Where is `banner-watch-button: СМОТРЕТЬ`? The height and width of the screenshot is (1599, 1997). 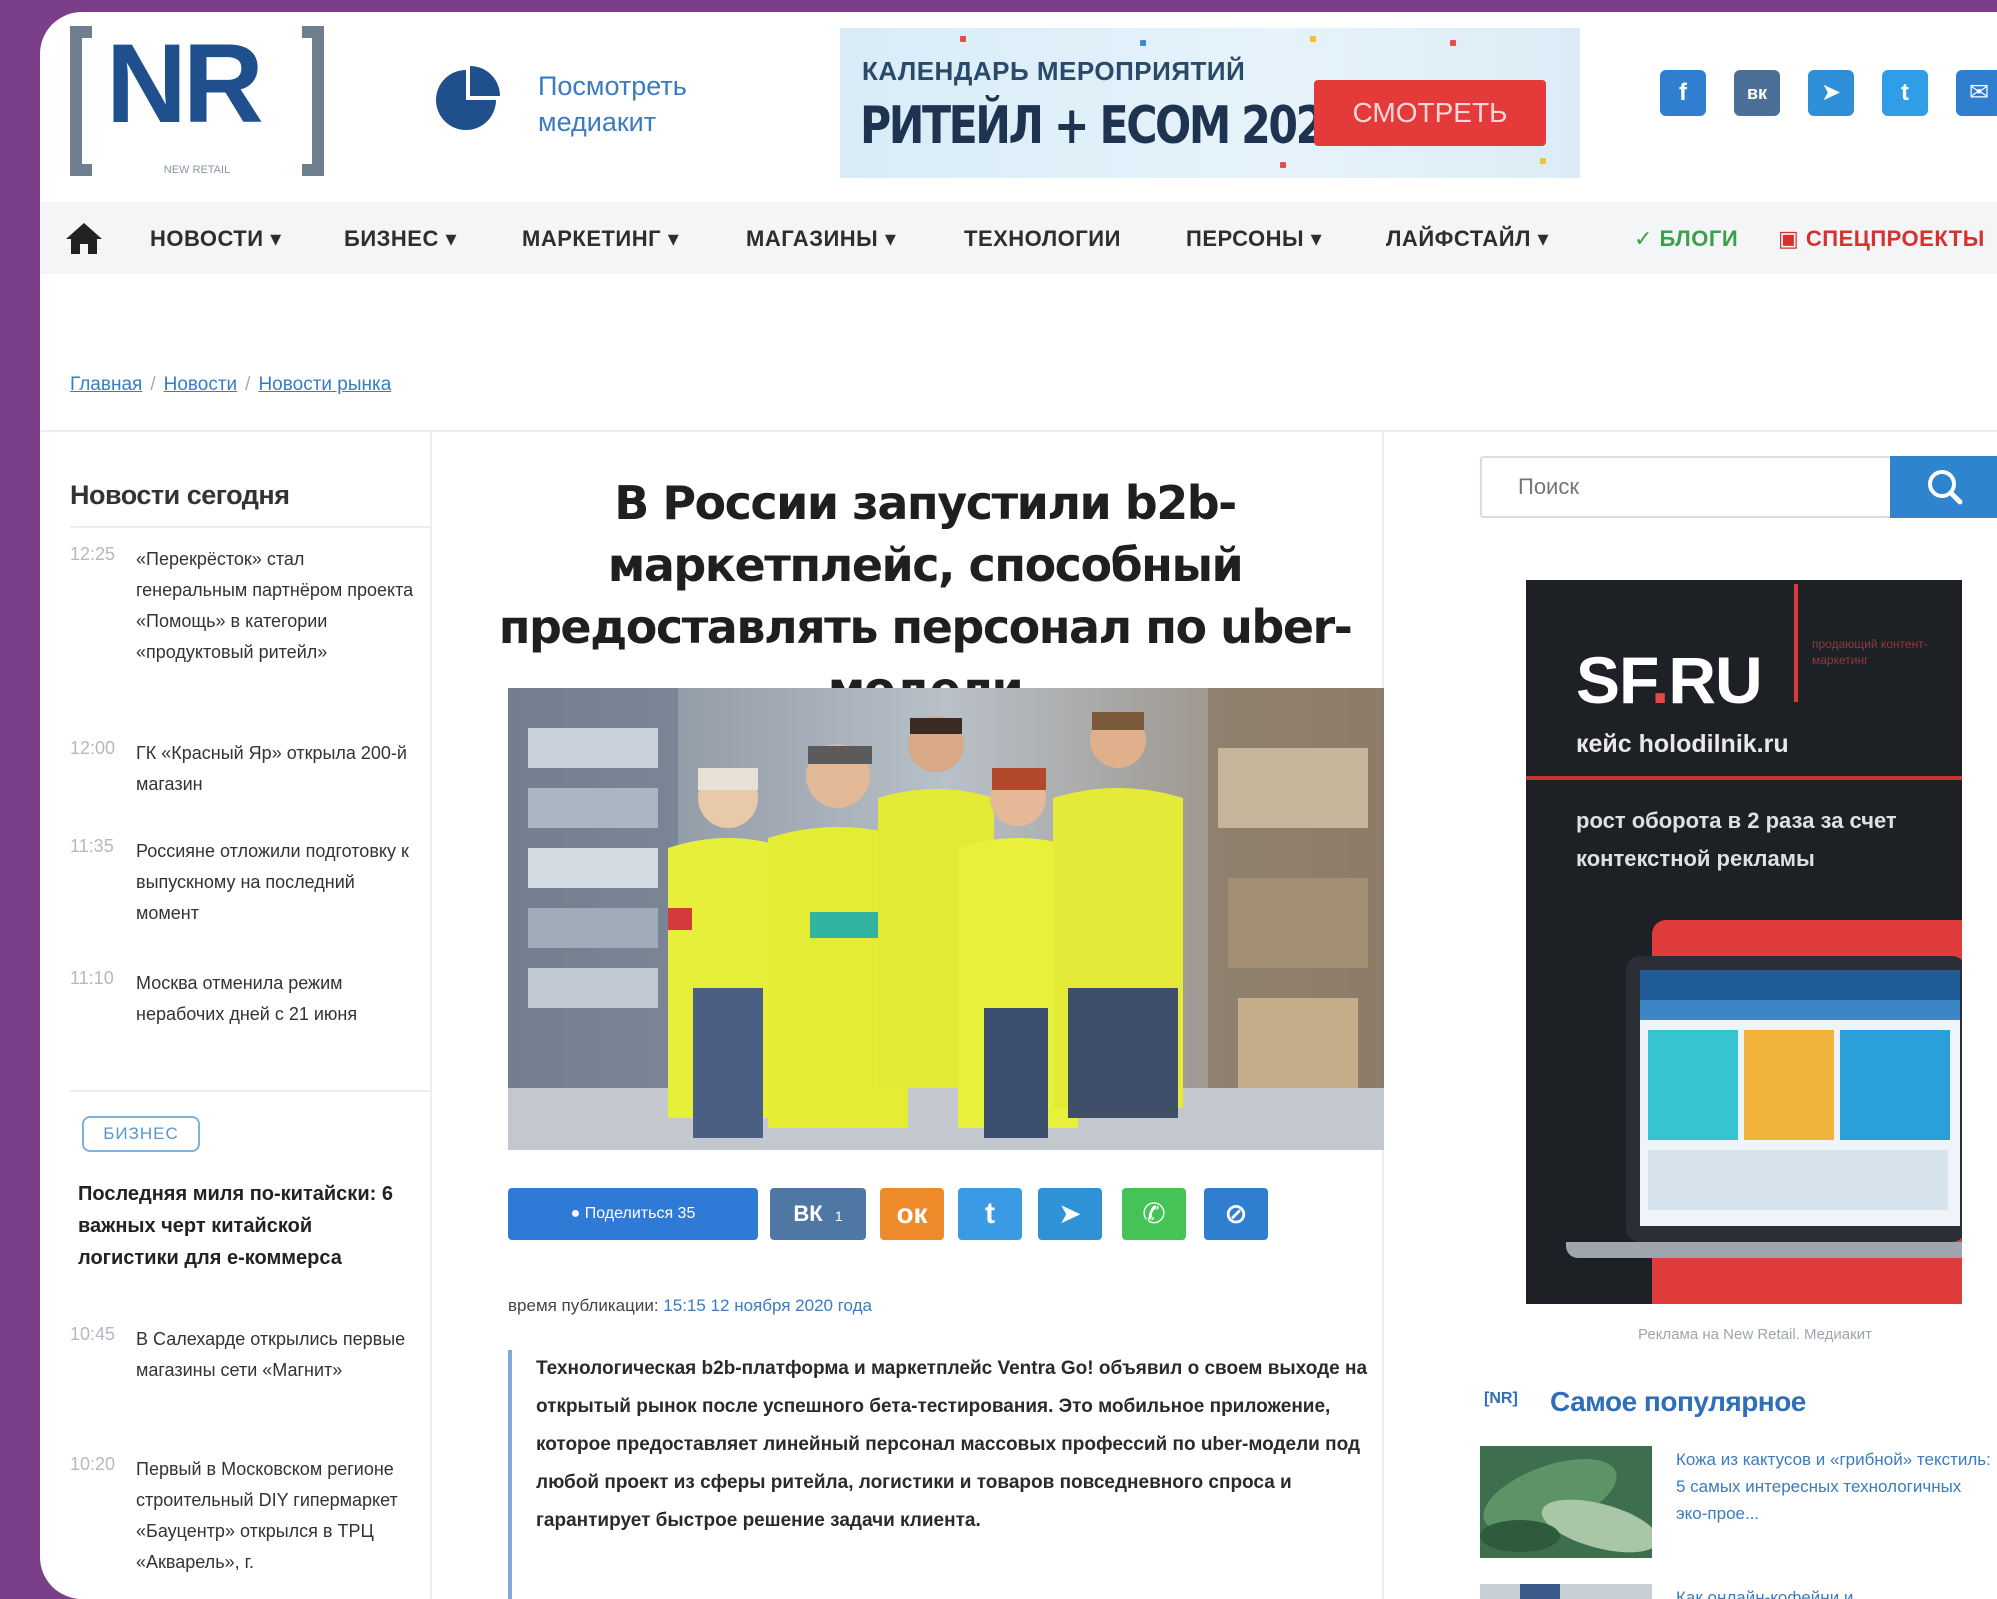
banner-watch-button: СМОТРЕТЬ is located at coordinates (1430, 113).